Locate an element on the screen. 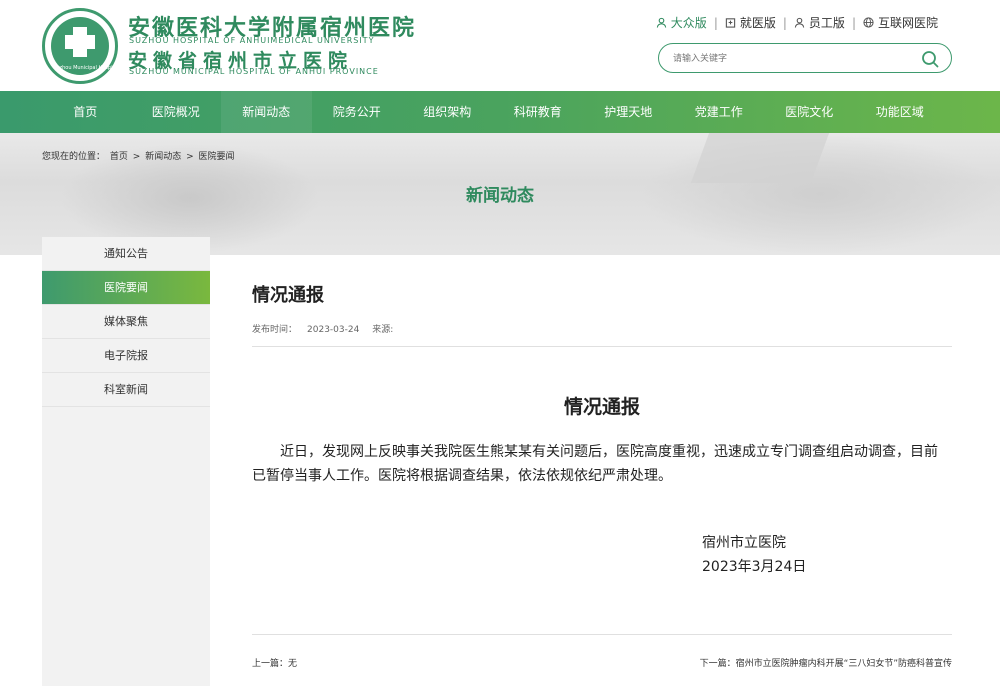 Image resolution: width=1000 pixels, height=686 pixels. version-internet-hospital: 互联网医院 is located at coordinates (900, 22).